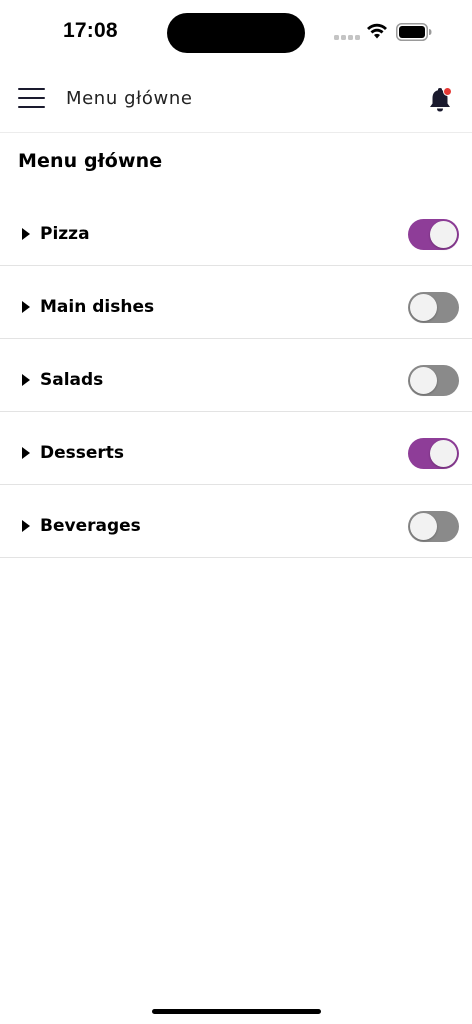  Describe the element at coordinates (377, 31) in the screenshot. I see `wifi-icon` at that location.